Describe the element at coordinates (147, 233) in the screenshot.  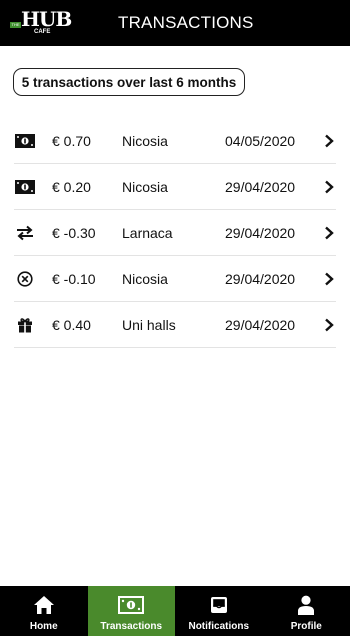
I see `transaction-location: Larnaca` at that location.